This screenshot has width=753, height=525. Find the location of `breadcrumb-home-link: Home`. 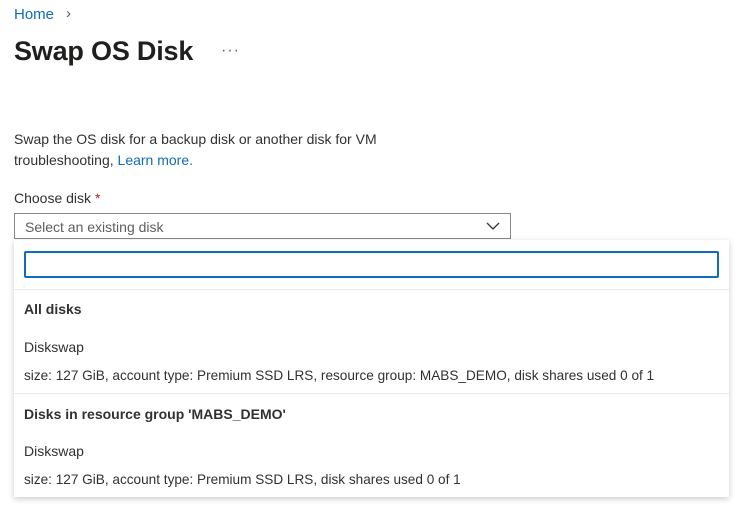

breadcrumb-home-link: Home is located at coordinates (34, 14).